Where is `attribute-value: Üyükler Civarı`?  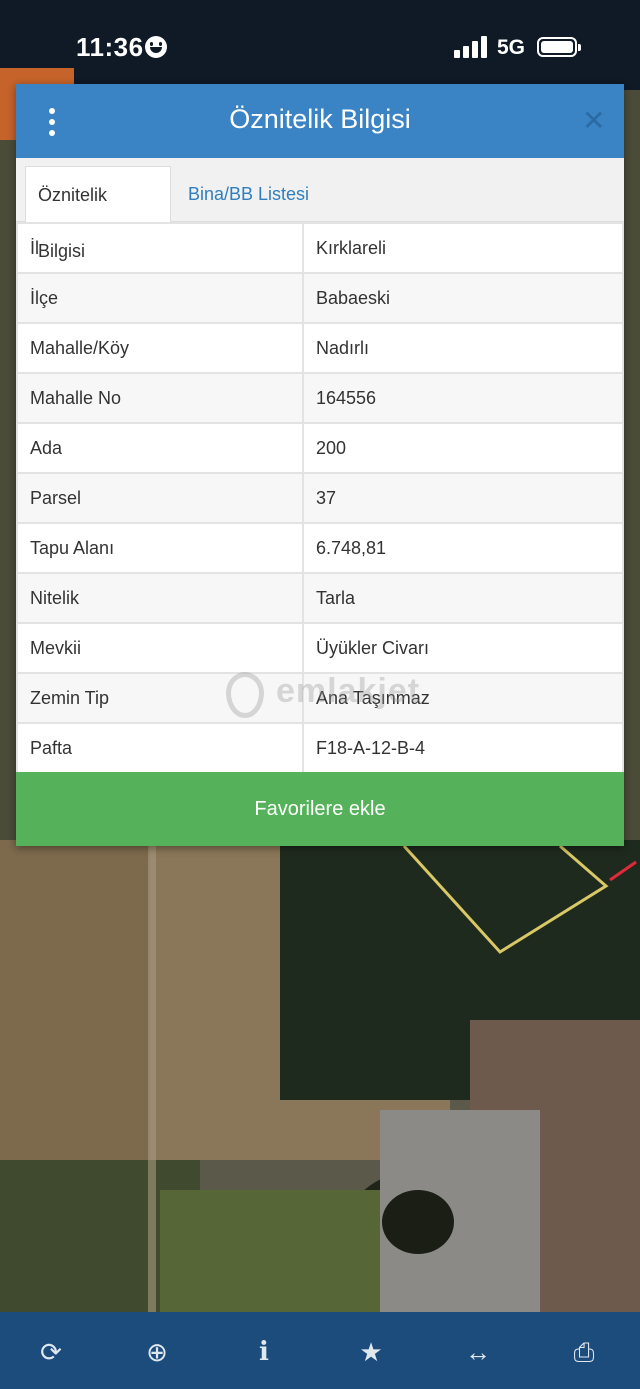 attribute-value: Üyükler Civarı is located at coordinates (463, 648).